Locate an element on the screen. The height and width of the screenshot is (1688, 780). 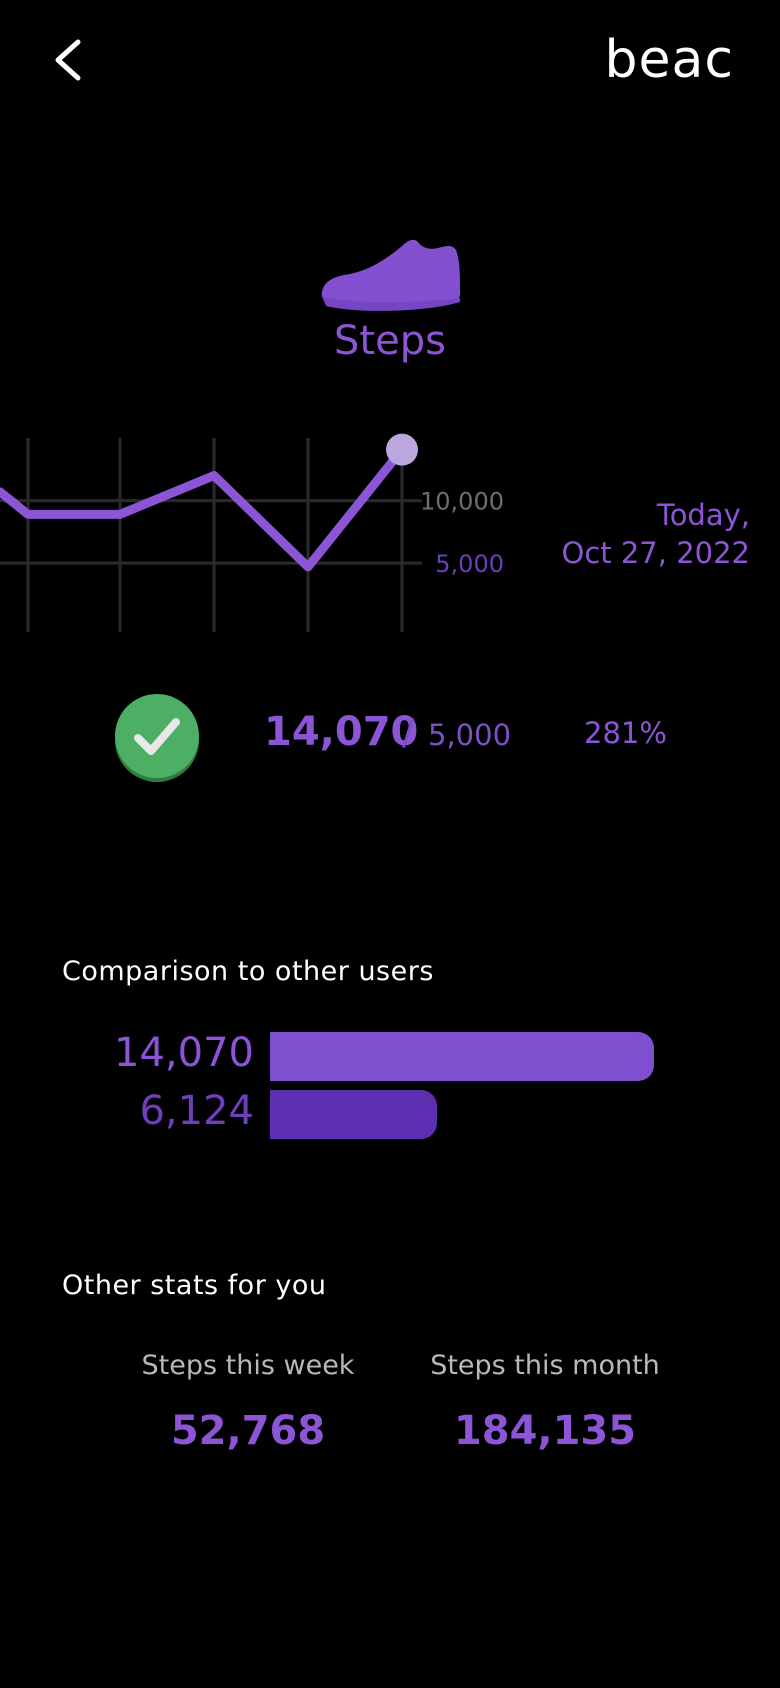
shoe-icon is located at coordinates (391, 275).